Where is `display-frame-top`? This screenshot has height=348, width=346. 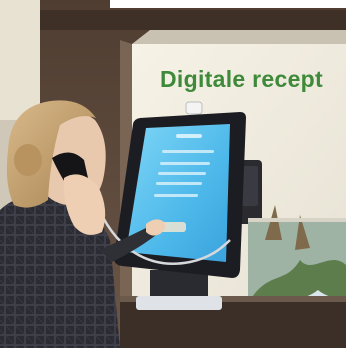 display-frame-top is located at coordinates (297, 220).